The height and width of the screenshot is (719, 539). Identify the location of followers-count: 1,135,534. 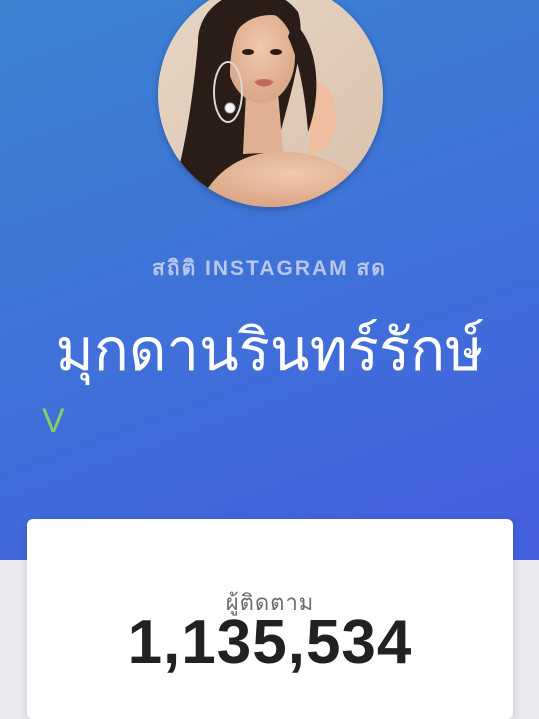
(270, 642).